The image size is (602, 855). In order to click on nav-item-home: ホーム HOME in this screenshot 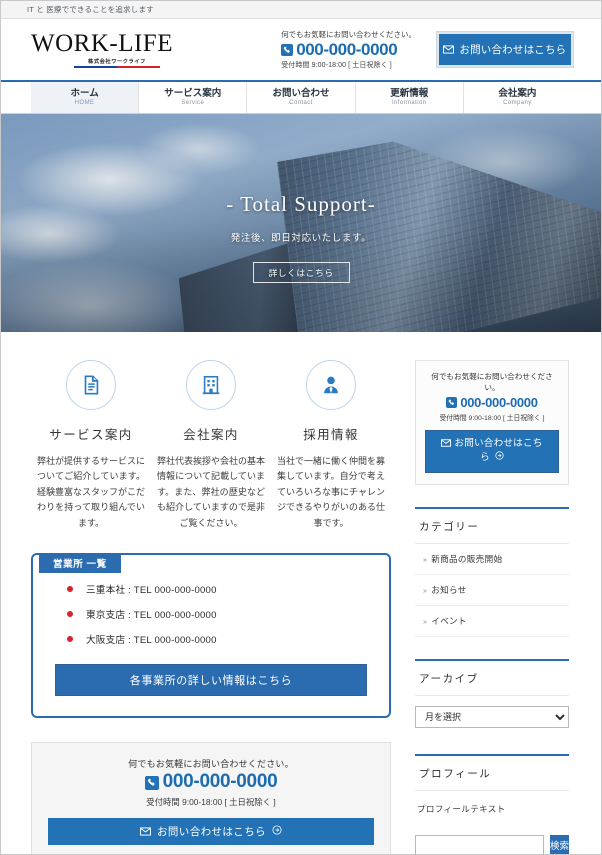, I will do `click(85, 97)`.